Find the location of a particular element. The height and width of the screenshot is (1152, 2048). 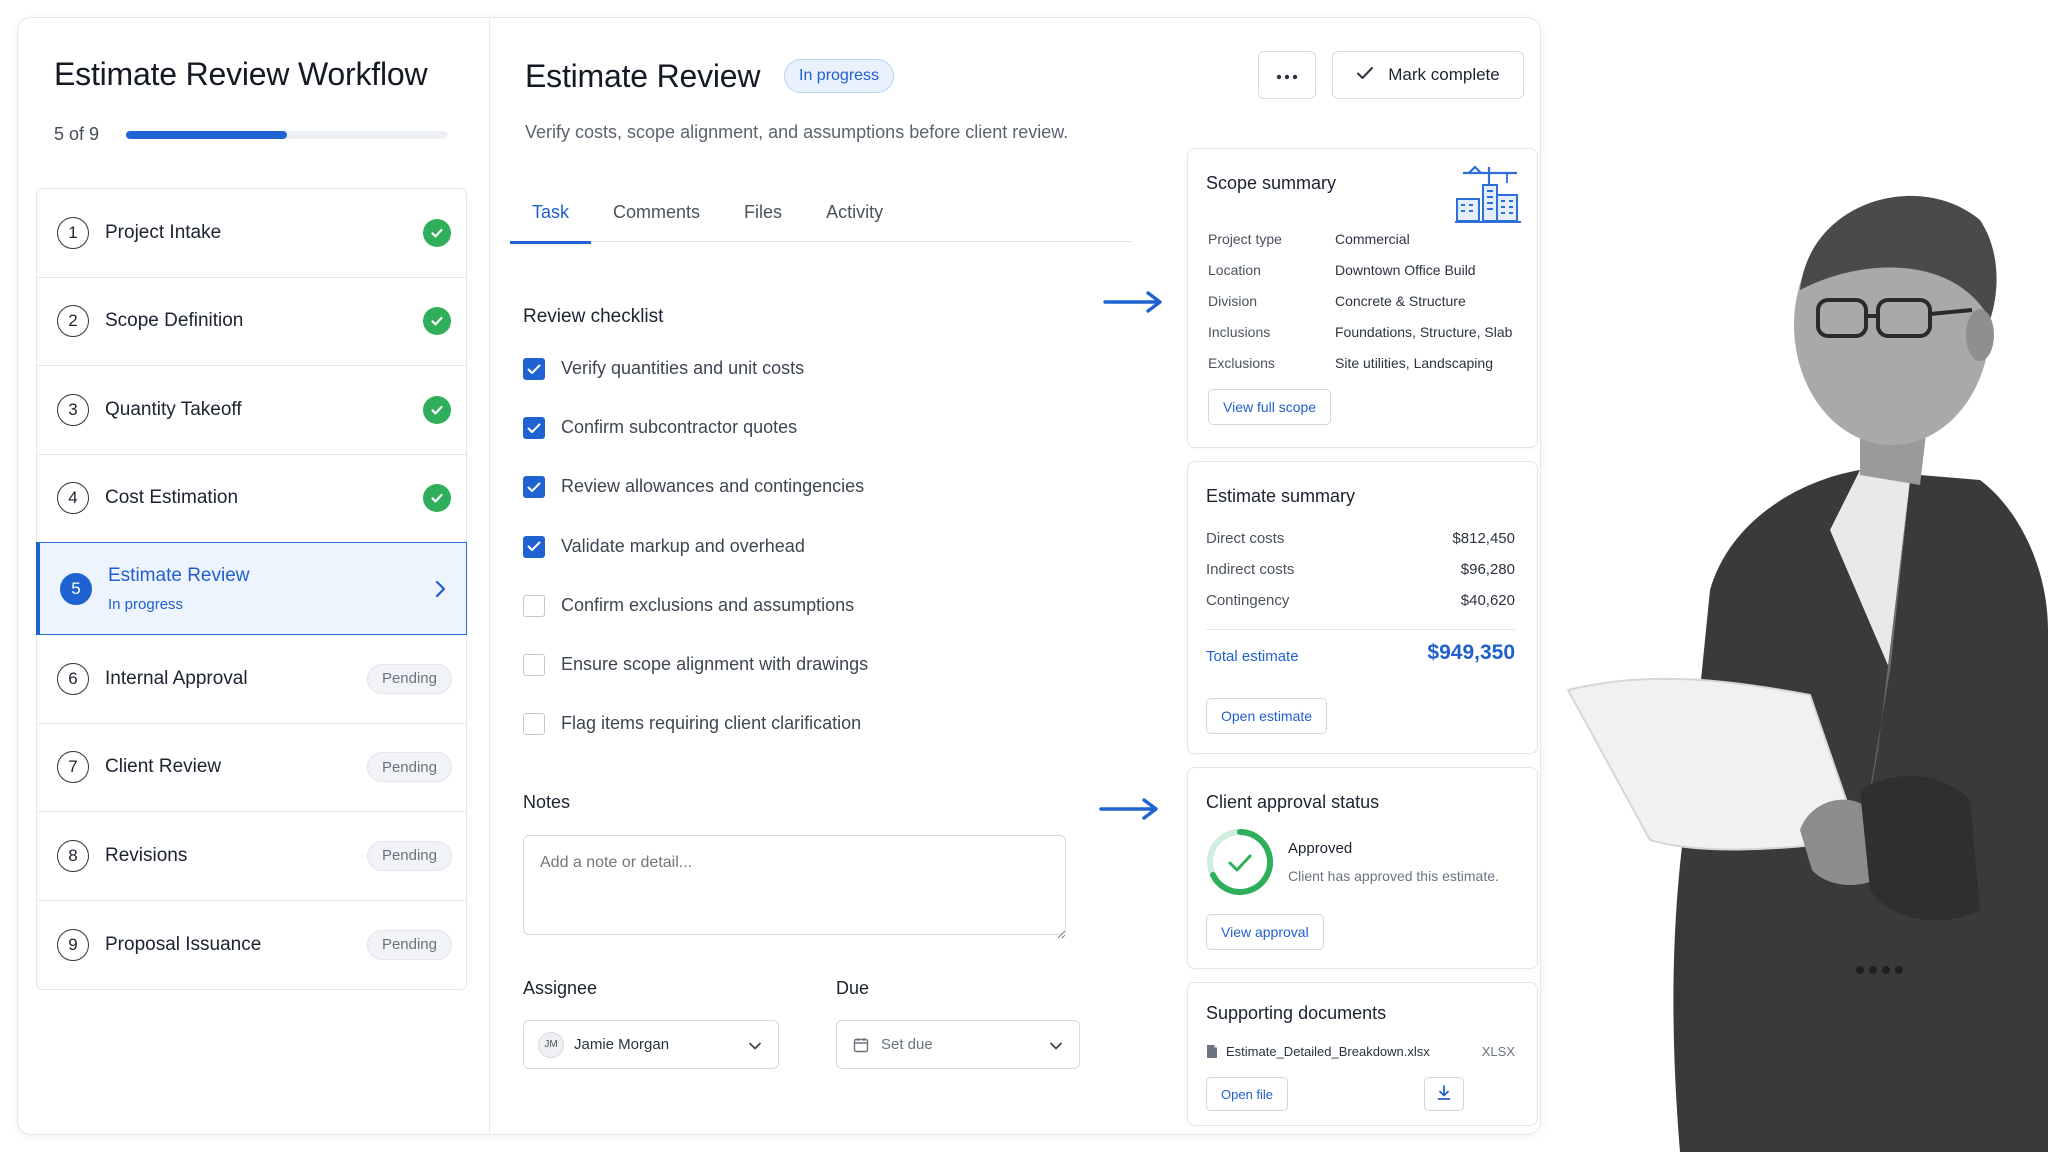

cost-row: Contingency $40,620 is located at coordinates (1360, 600).